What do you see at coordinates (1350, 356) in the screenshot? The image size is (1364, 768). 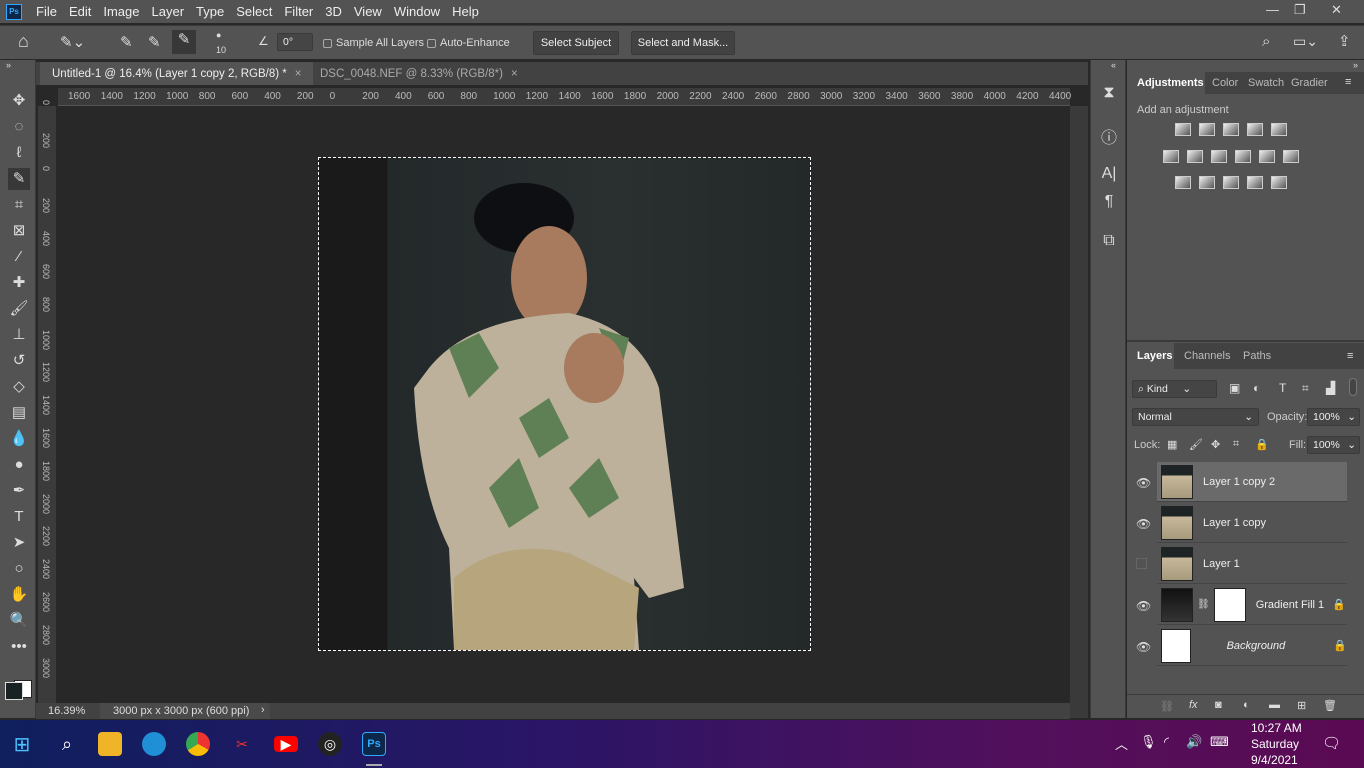 I see `layers-menu-icon: ≡` at bounding box center [1350, 356].